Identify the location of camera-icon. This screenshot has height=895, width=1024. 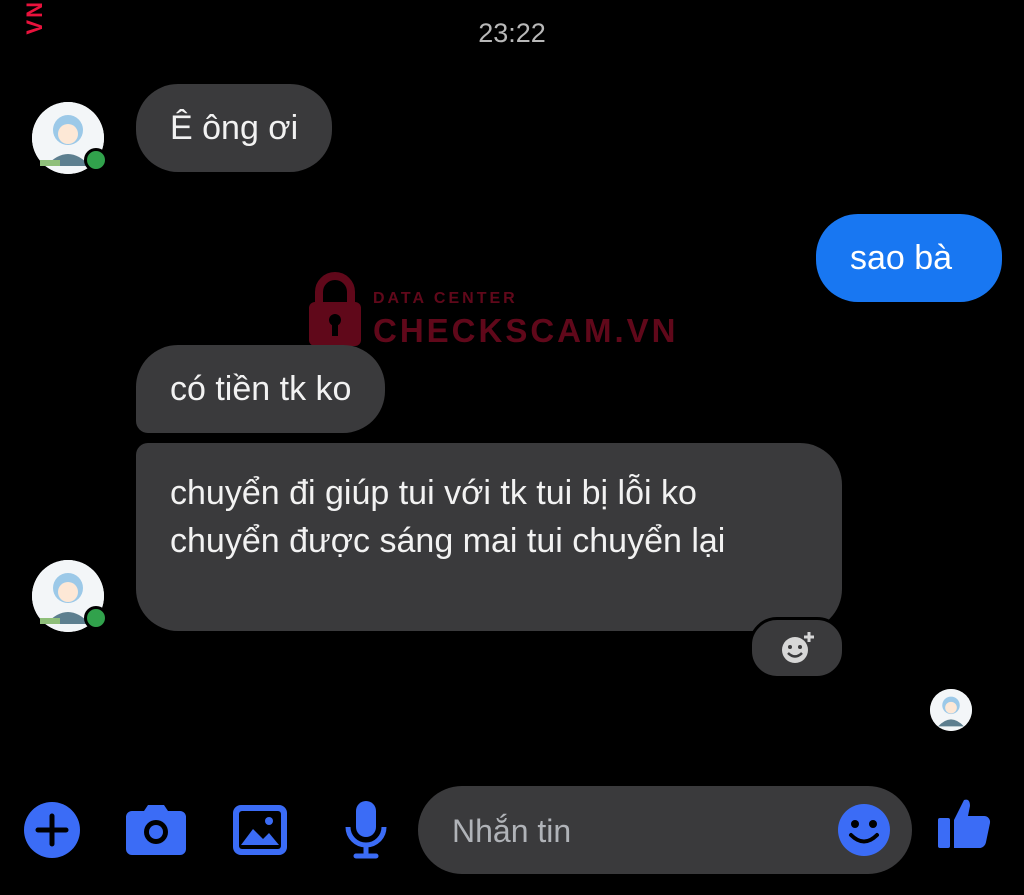
(156, 830).